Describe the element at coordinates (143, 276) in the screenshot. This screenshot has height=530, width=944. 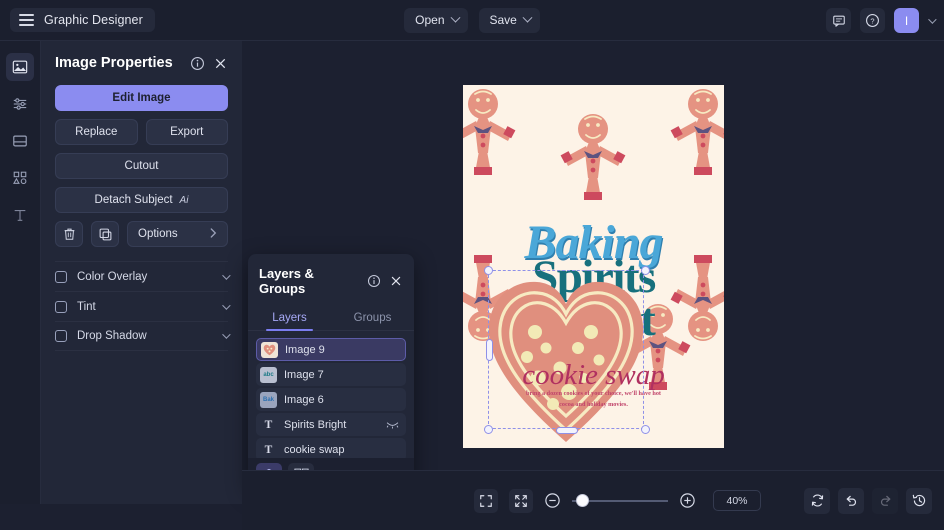
I see `effect-color-overlay: Color Overlay` at that location.